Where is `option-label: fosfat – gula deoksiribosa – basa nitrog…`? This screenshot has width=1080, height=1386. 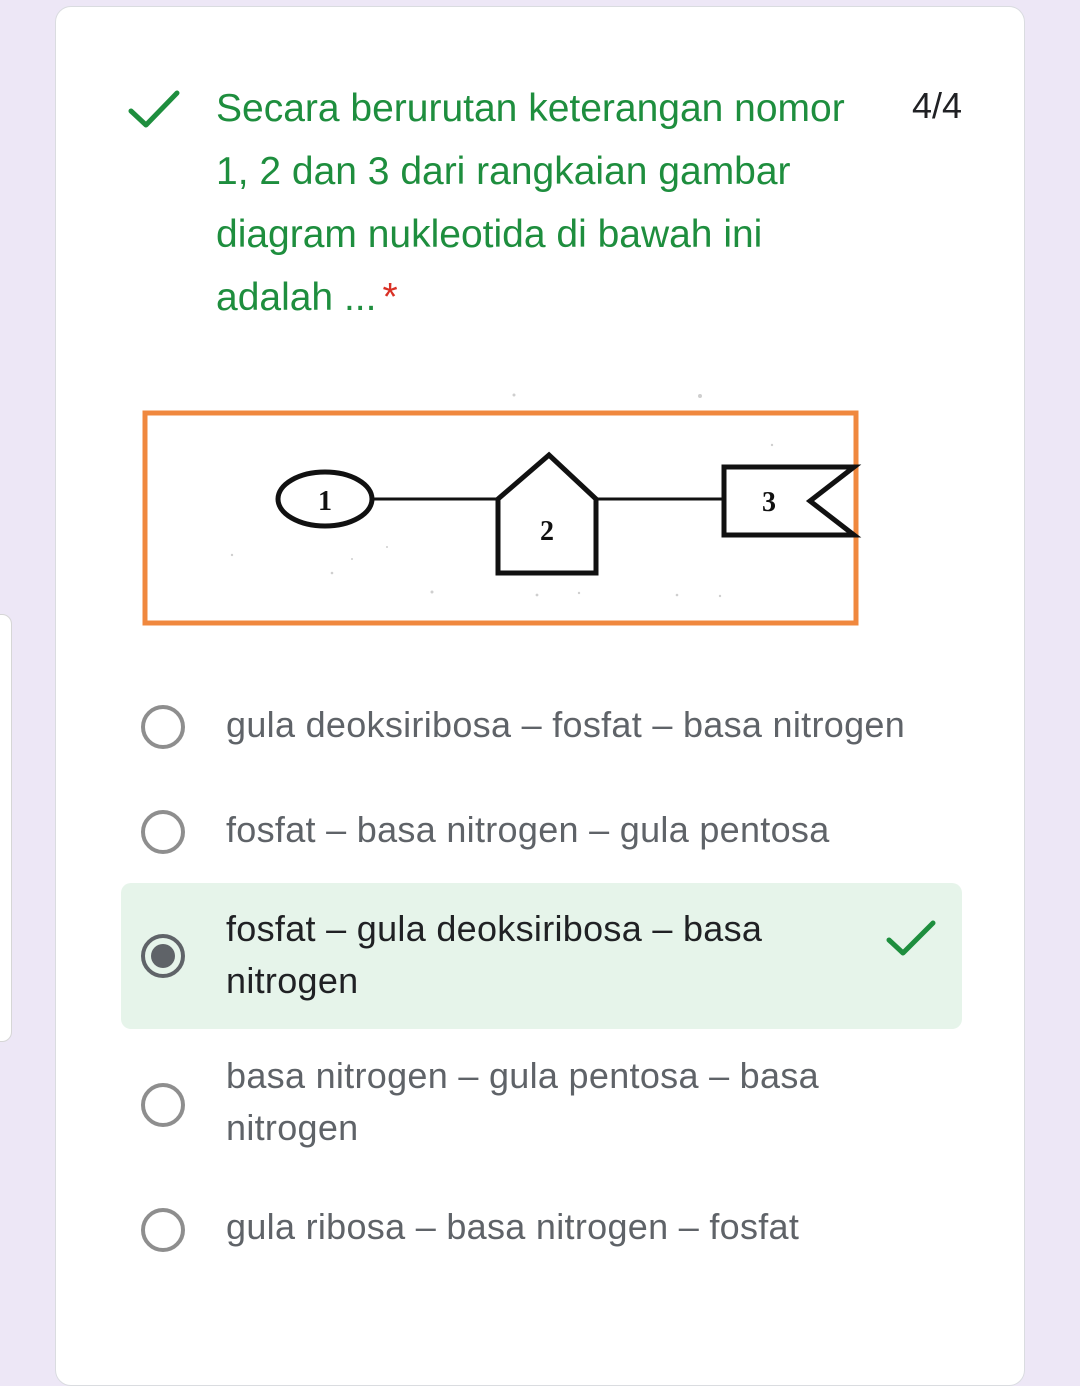
option-label: fosfat – gula deoksiribosa – basa nitrog… is located at coordinates (494, 954).